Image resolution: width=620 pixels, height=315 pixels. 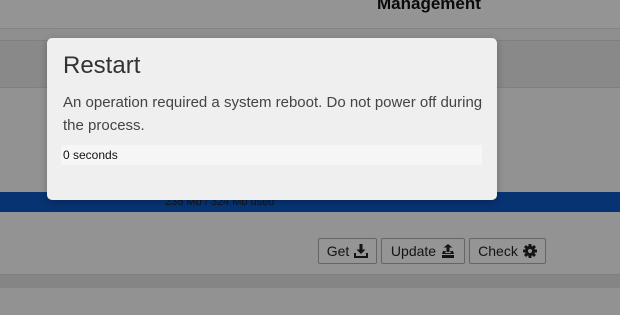 I want to click on countdown-box: 0 seconds, so click(x=271, y=155).